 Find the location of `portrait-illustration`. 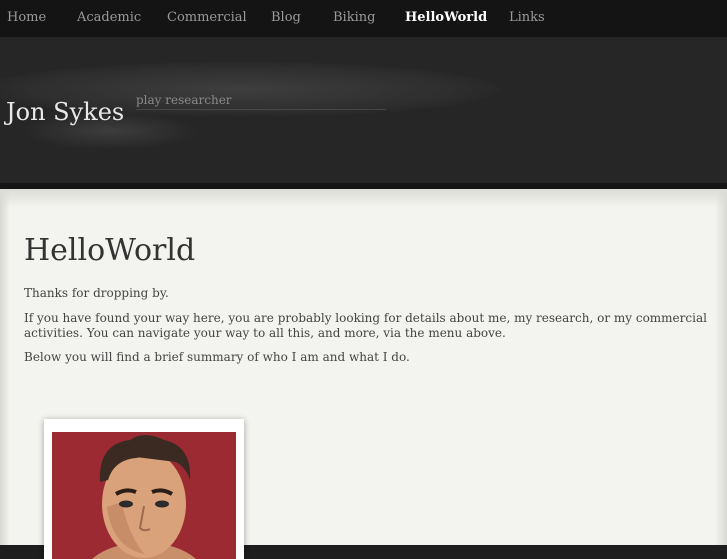

portrait-illustration is located at coordinates (144, 497).